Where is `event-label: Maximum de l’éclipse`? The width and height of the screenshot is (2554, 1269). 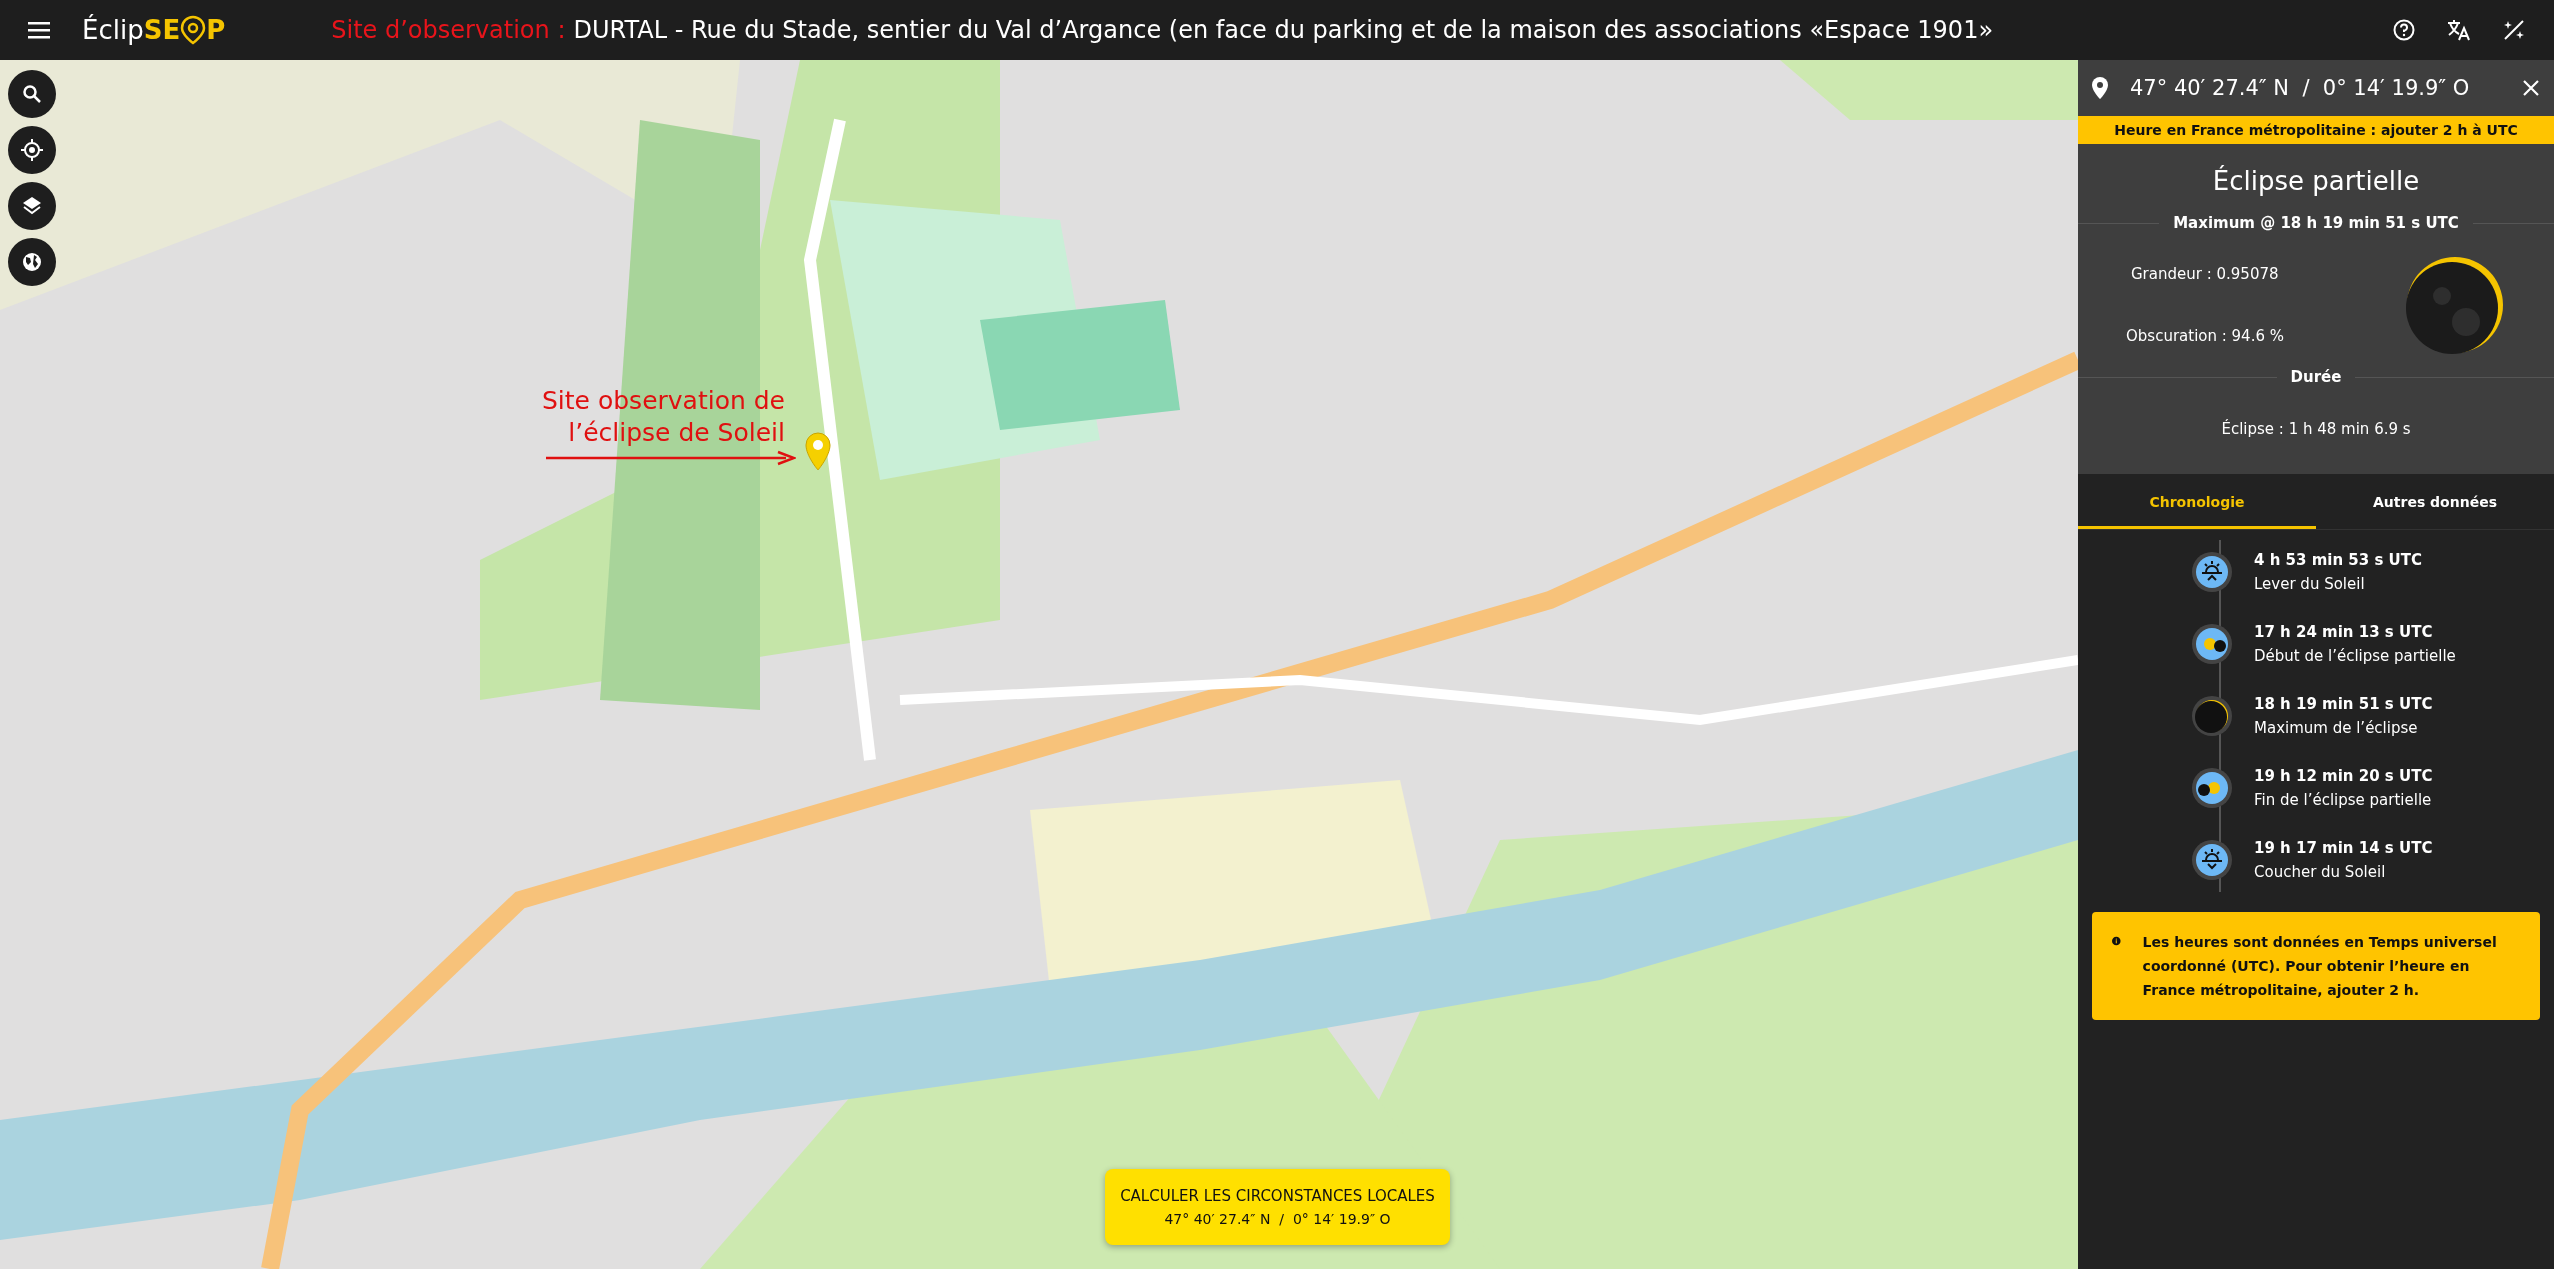
event-label: Maximum de l’éclipse is located at coordinates (2336, 728).